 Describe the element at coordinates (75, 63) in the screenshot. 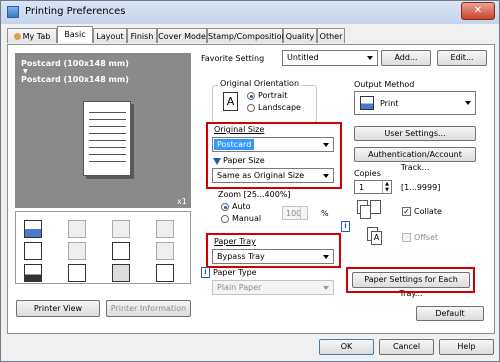

I see `preview-original-size: Postcard (100x148 mm)` at that location.